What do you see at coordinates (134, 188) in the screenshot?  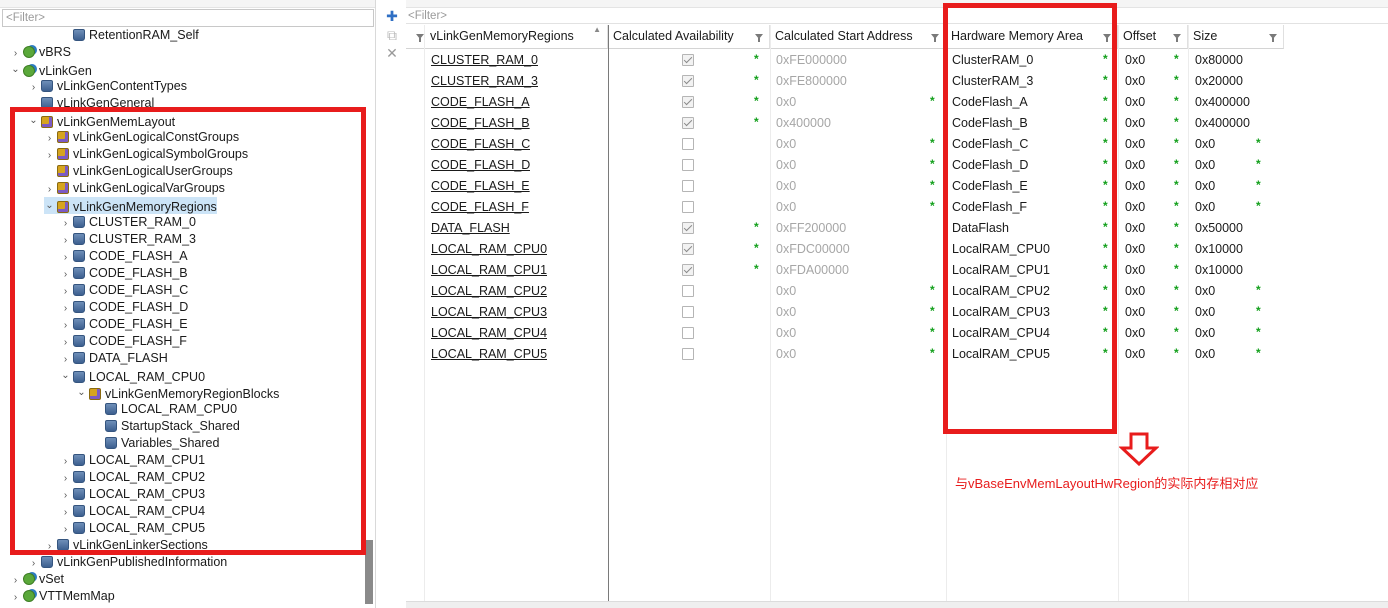 I see `tree-item: › vLinkGenLogicalVarGroups` at bounding box center [134, 188].